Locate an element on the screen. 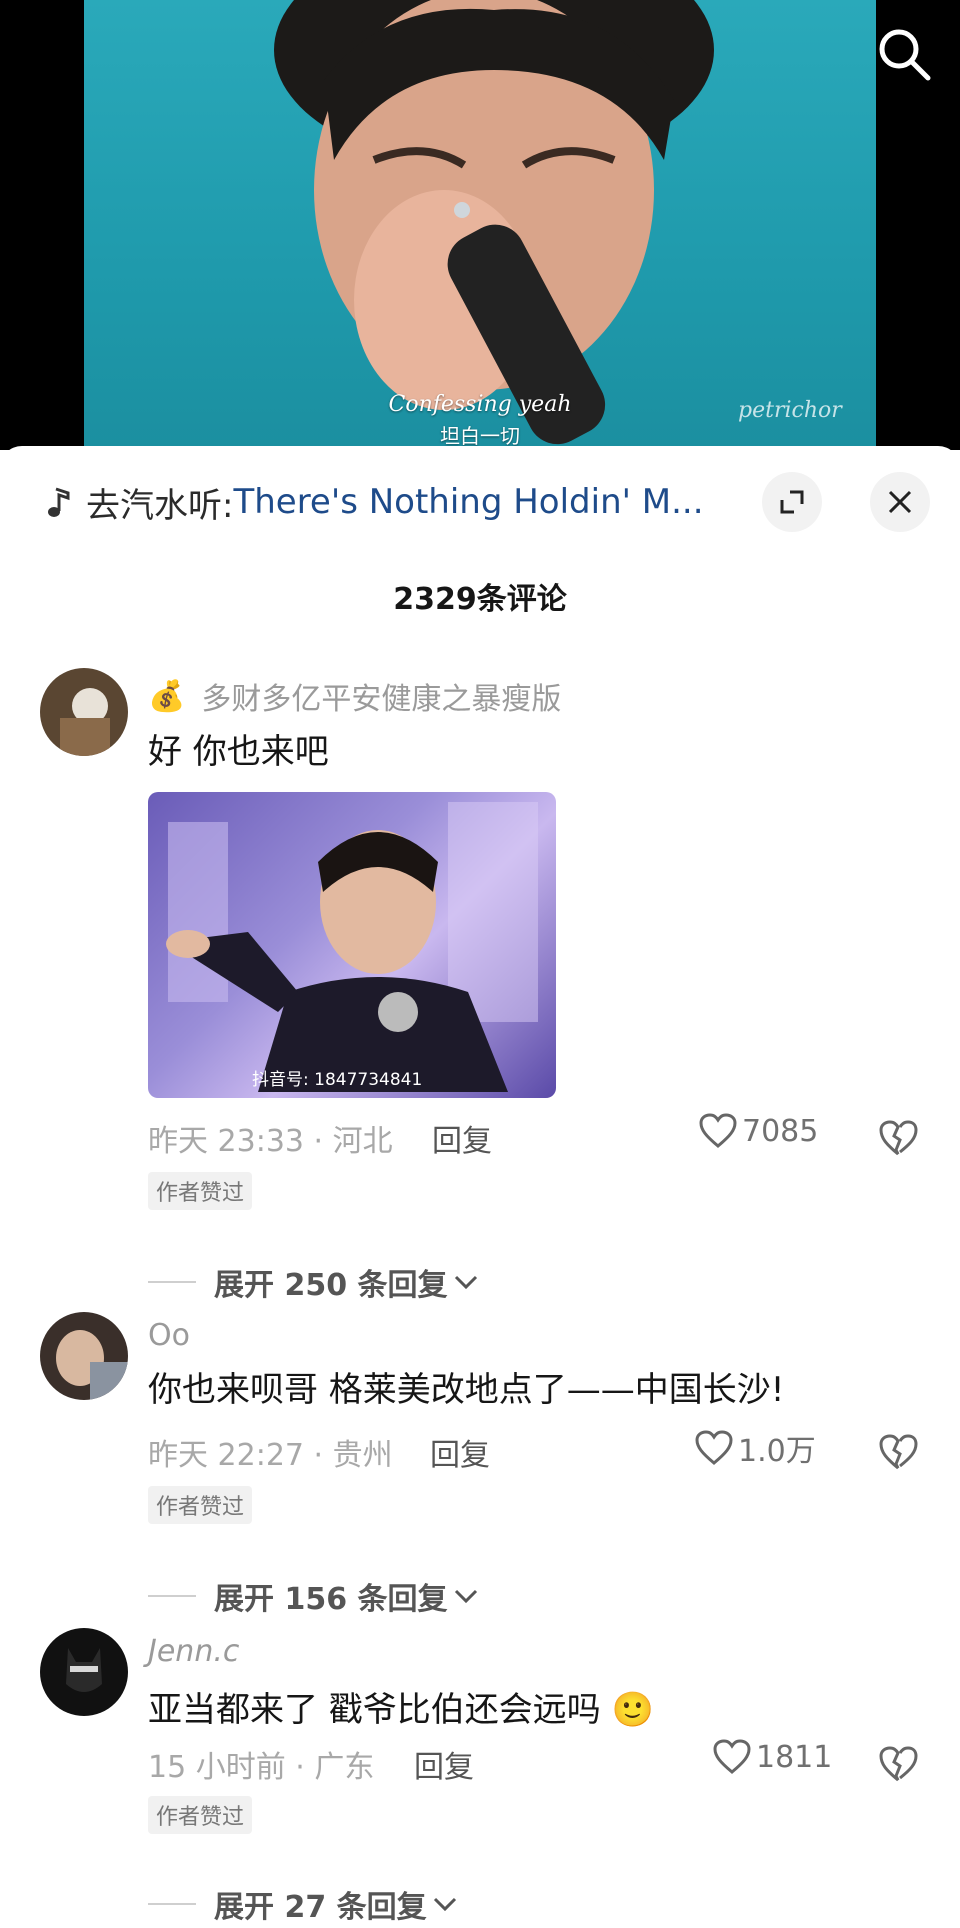  comment-time-location: 15 小时前 · 广东 is located at coordinates (261, 1767).